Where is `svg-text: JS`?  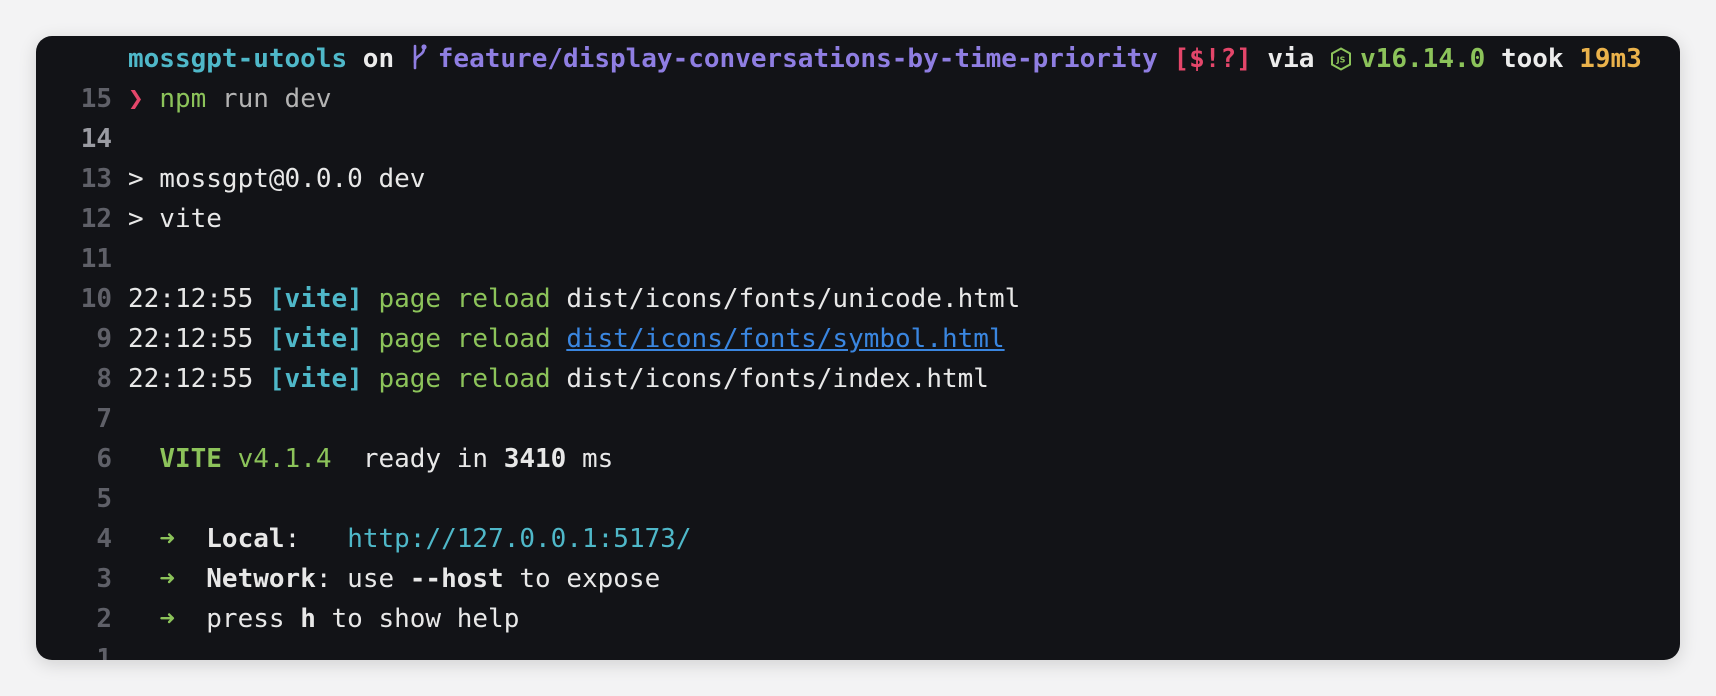
svg-text: JS is located at coordinates (1341, 60).